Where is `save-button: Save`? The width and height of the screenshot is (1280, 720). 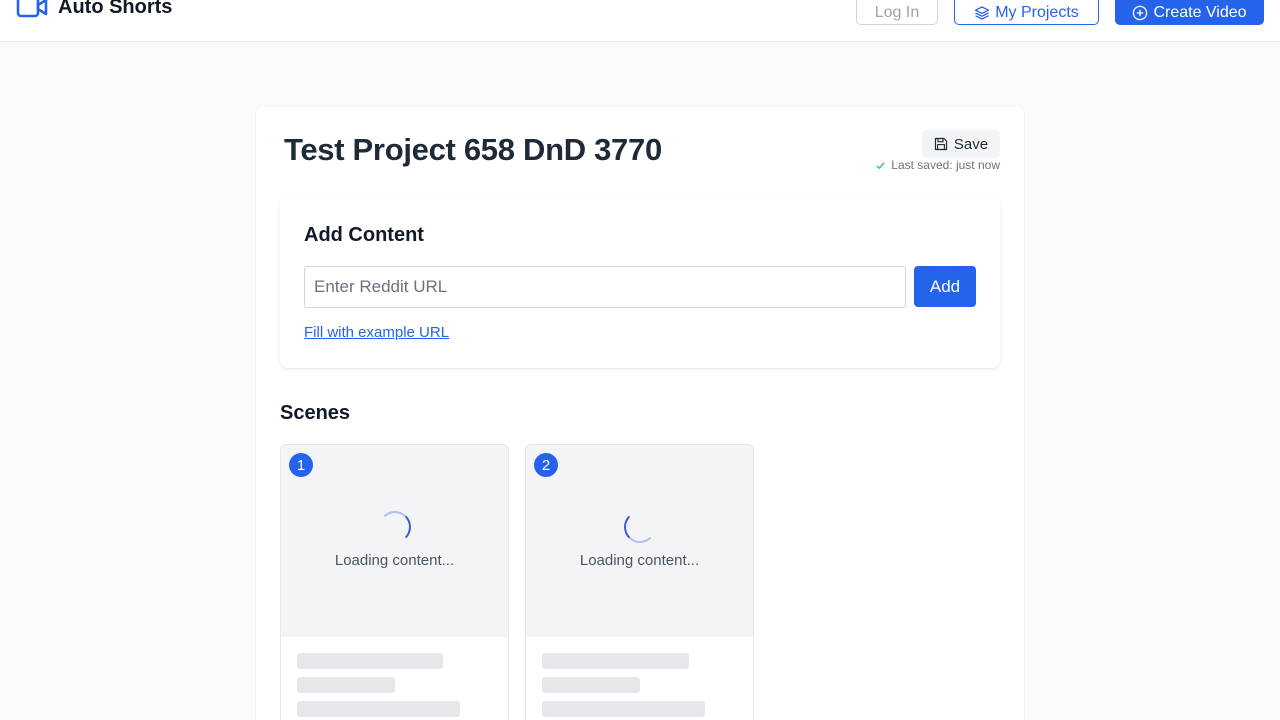 save-button: Save is located at coordinates (961, 144).